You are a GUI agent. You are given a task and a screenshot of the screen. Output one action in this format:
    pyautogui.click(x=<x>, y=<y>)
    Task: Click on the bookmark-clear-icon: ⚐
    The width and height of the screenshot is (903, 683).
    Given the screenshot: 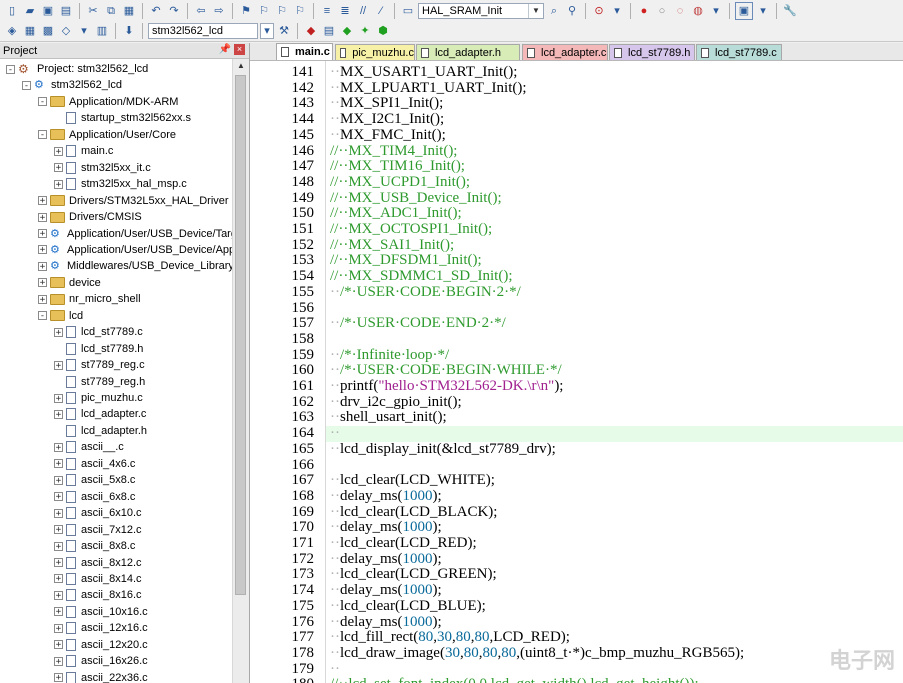 What is the action you would take?
    pyautogui.click(x=300, y=11)
    